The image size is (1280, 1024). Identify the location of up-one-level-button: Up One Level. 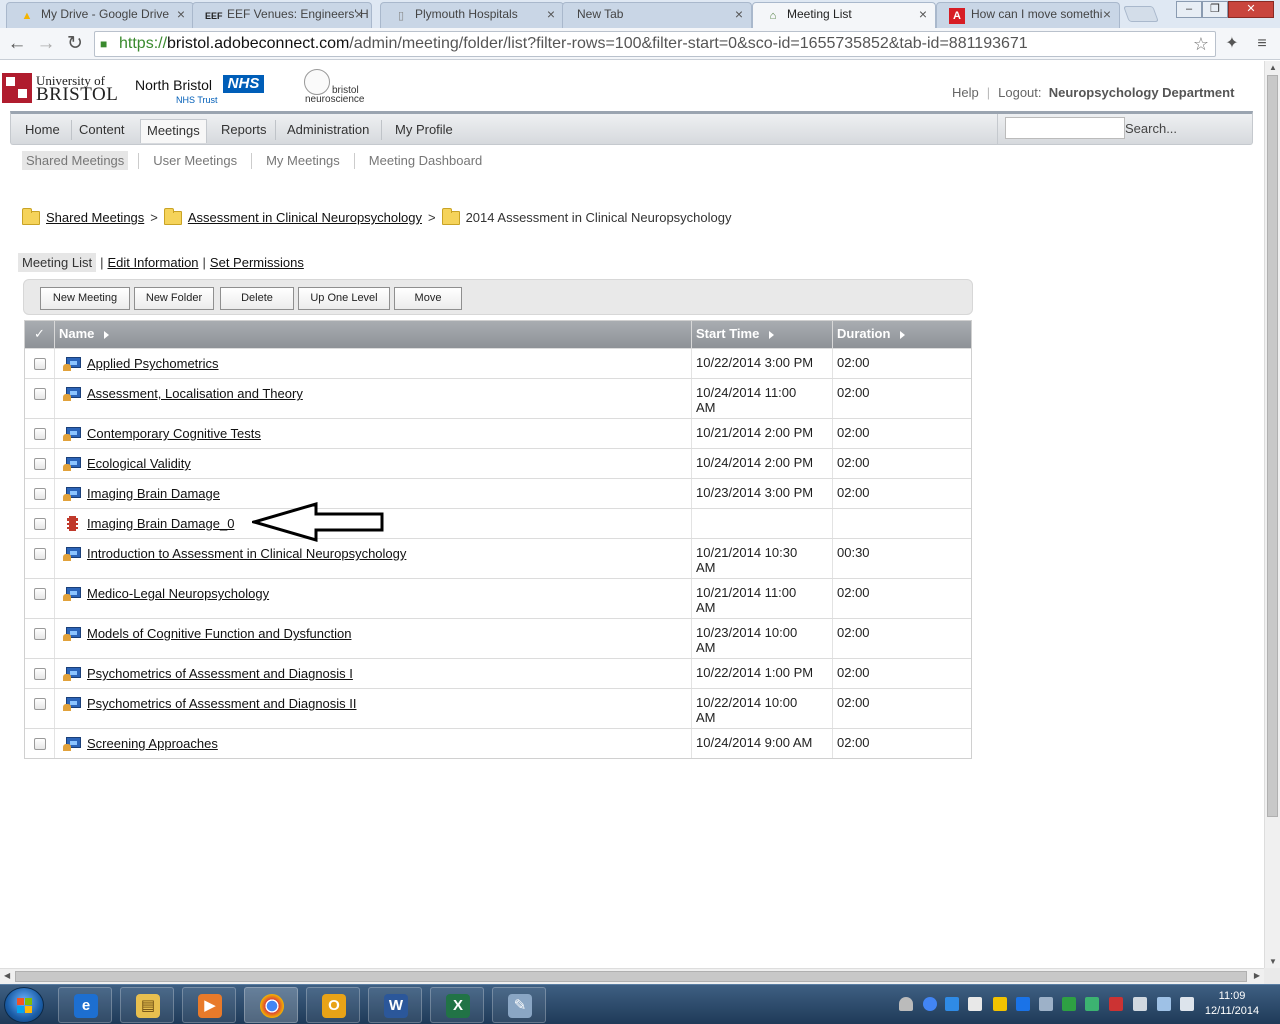
(344, 298).